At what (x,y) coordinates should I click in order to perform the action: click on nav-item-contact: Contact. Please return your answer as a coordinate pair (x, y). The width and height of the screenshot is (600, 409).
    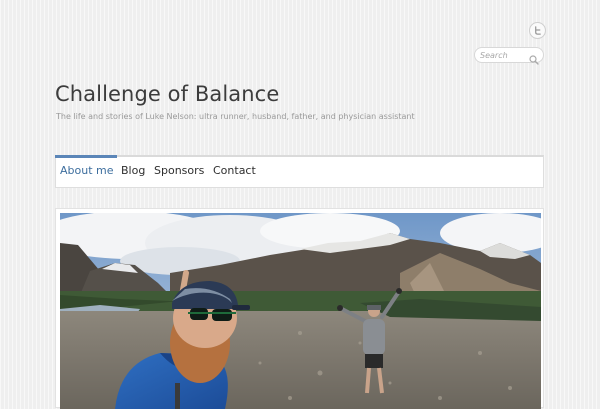
    Looking at the image, I should click on (234, 170).